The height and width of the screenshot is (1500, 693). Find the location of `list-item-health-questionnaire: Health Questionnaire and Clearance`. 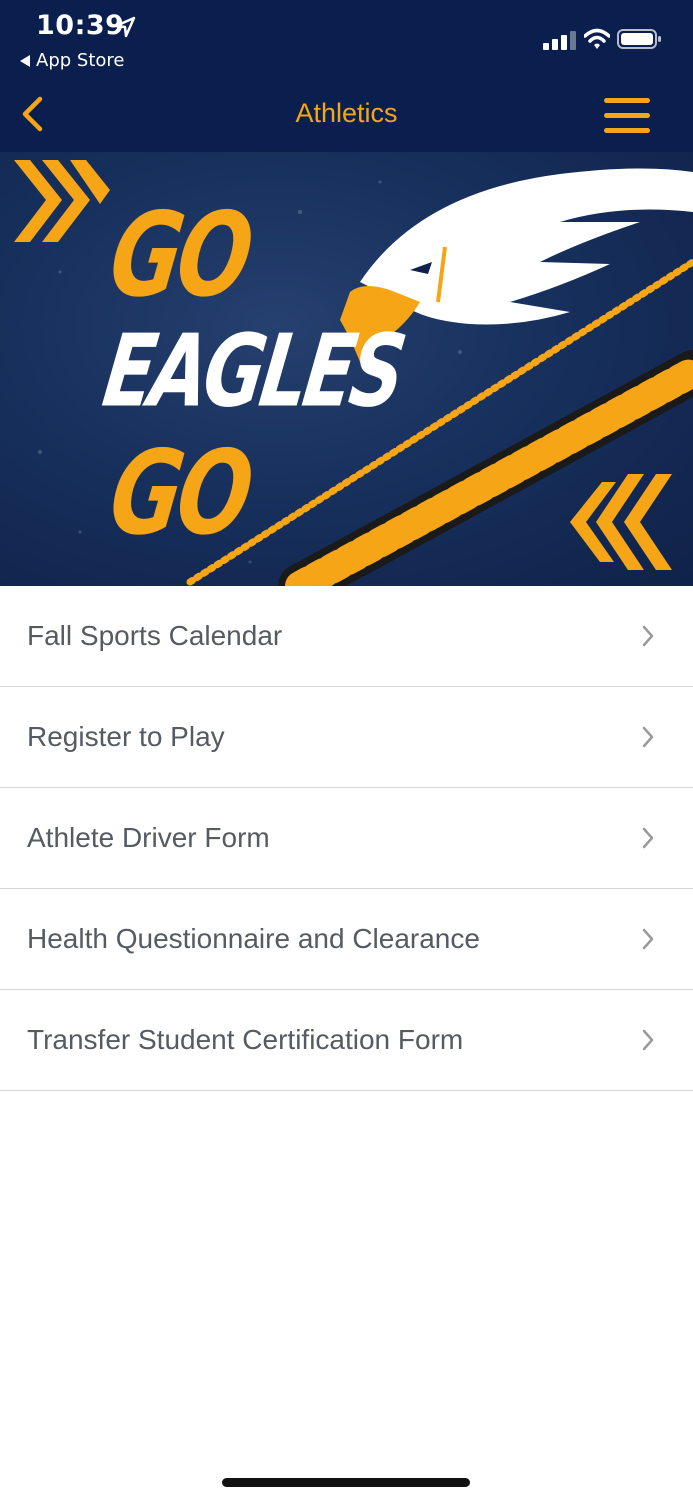

list-item-health-questionnaire: Health Questionnaire and Clearance is located at coordinates (346, 939).